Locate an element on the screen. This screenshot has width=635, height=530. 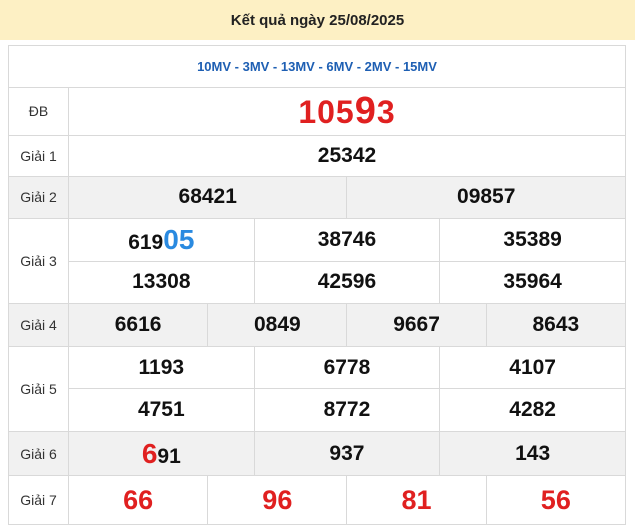
station-codes: 10MV - 3MV - 13MV - 6MV - 2MV - 15MV is located at coordinates (317, 66).